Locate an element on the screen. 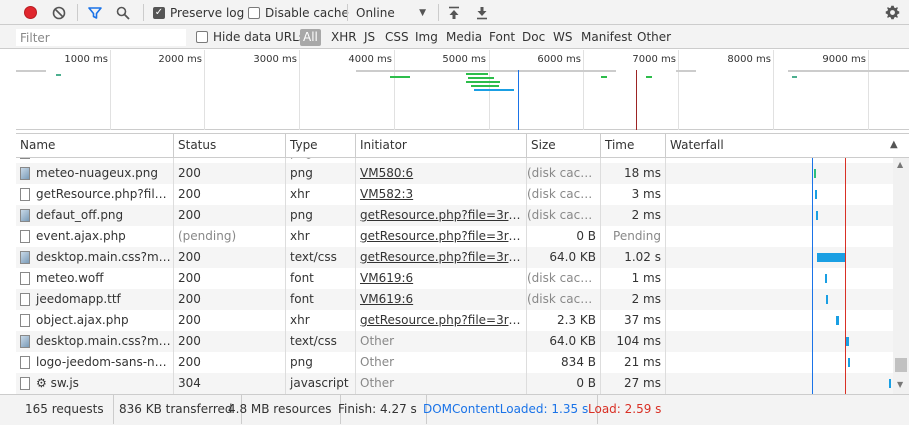 The height and width of the screenshot is (425, 909). import-har-button is located at coordinates (454, 12).